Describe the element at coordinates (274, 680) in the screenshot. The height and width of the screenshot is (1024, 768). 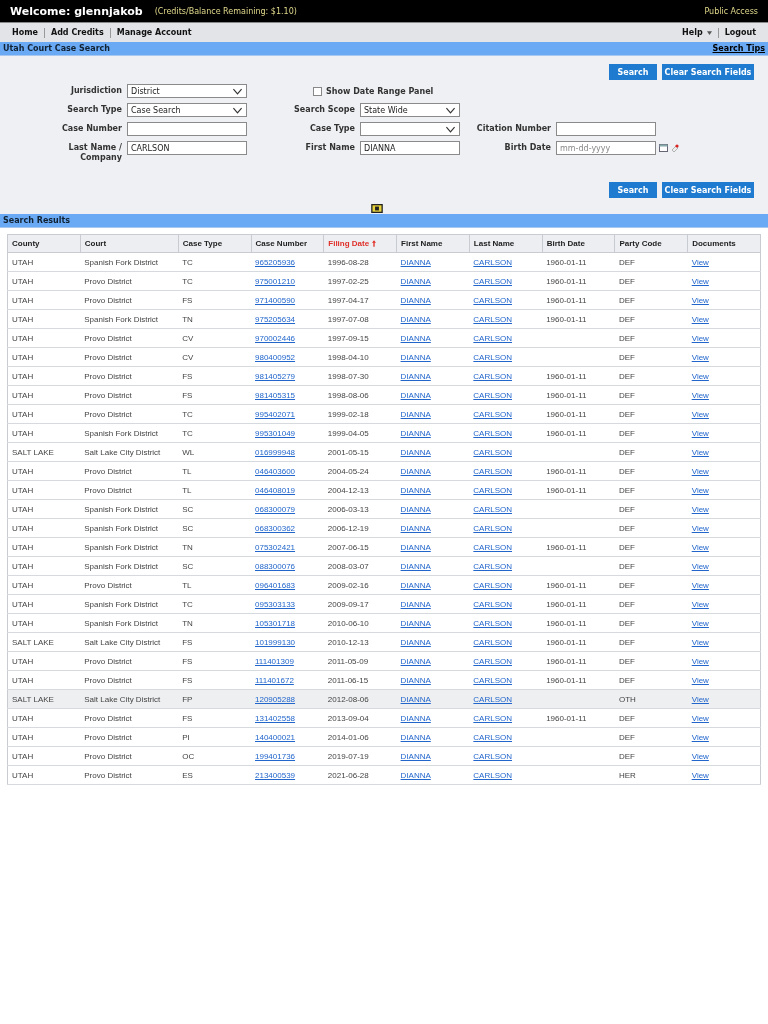
I see `table-link: 111401672` at that location.